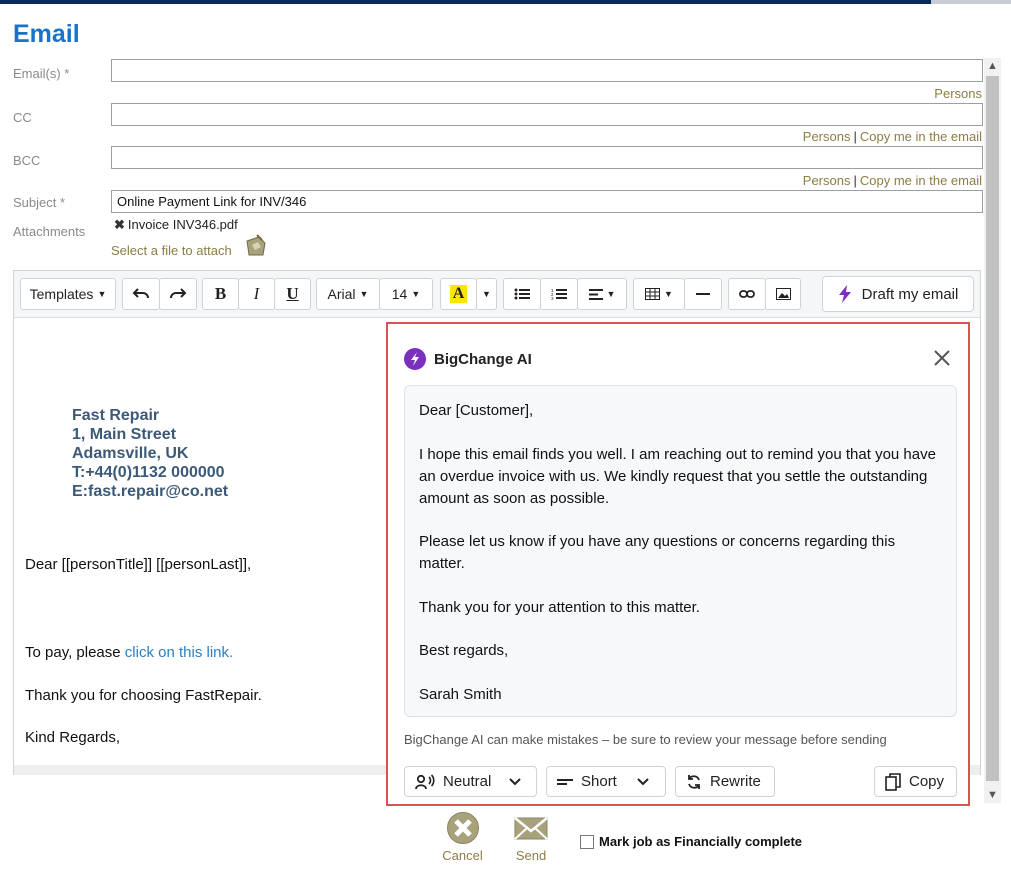 The image size is (1011, 878). What do you see at coordinates (460, 694) in the screenshot?
I see `ai-paragraph: Sarah Smith` at bounding box center [460, 694].